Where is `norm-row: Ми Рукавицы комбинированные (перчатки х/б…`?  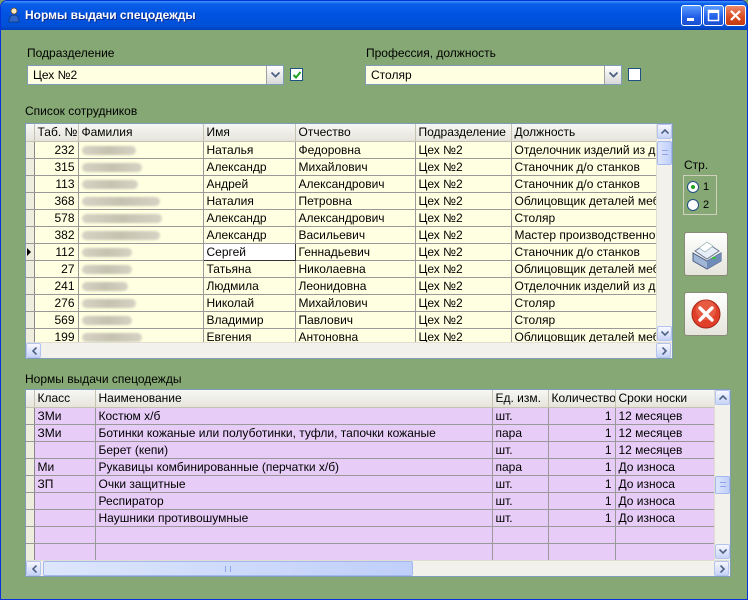
norm-row: Ми Рукавицы комбинированные (перчатки х/б… is located at coordinates (371, 467).